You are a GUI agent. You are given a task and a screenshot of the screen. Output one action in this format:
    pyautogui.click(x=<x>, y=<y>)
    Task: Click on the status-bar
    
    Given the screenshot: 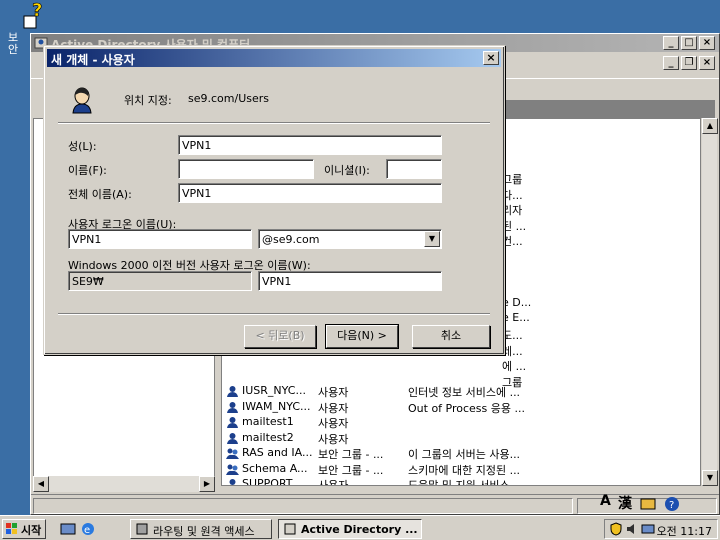 What is the action you would take?
    pyautogui.click(x=375, y=504)
    